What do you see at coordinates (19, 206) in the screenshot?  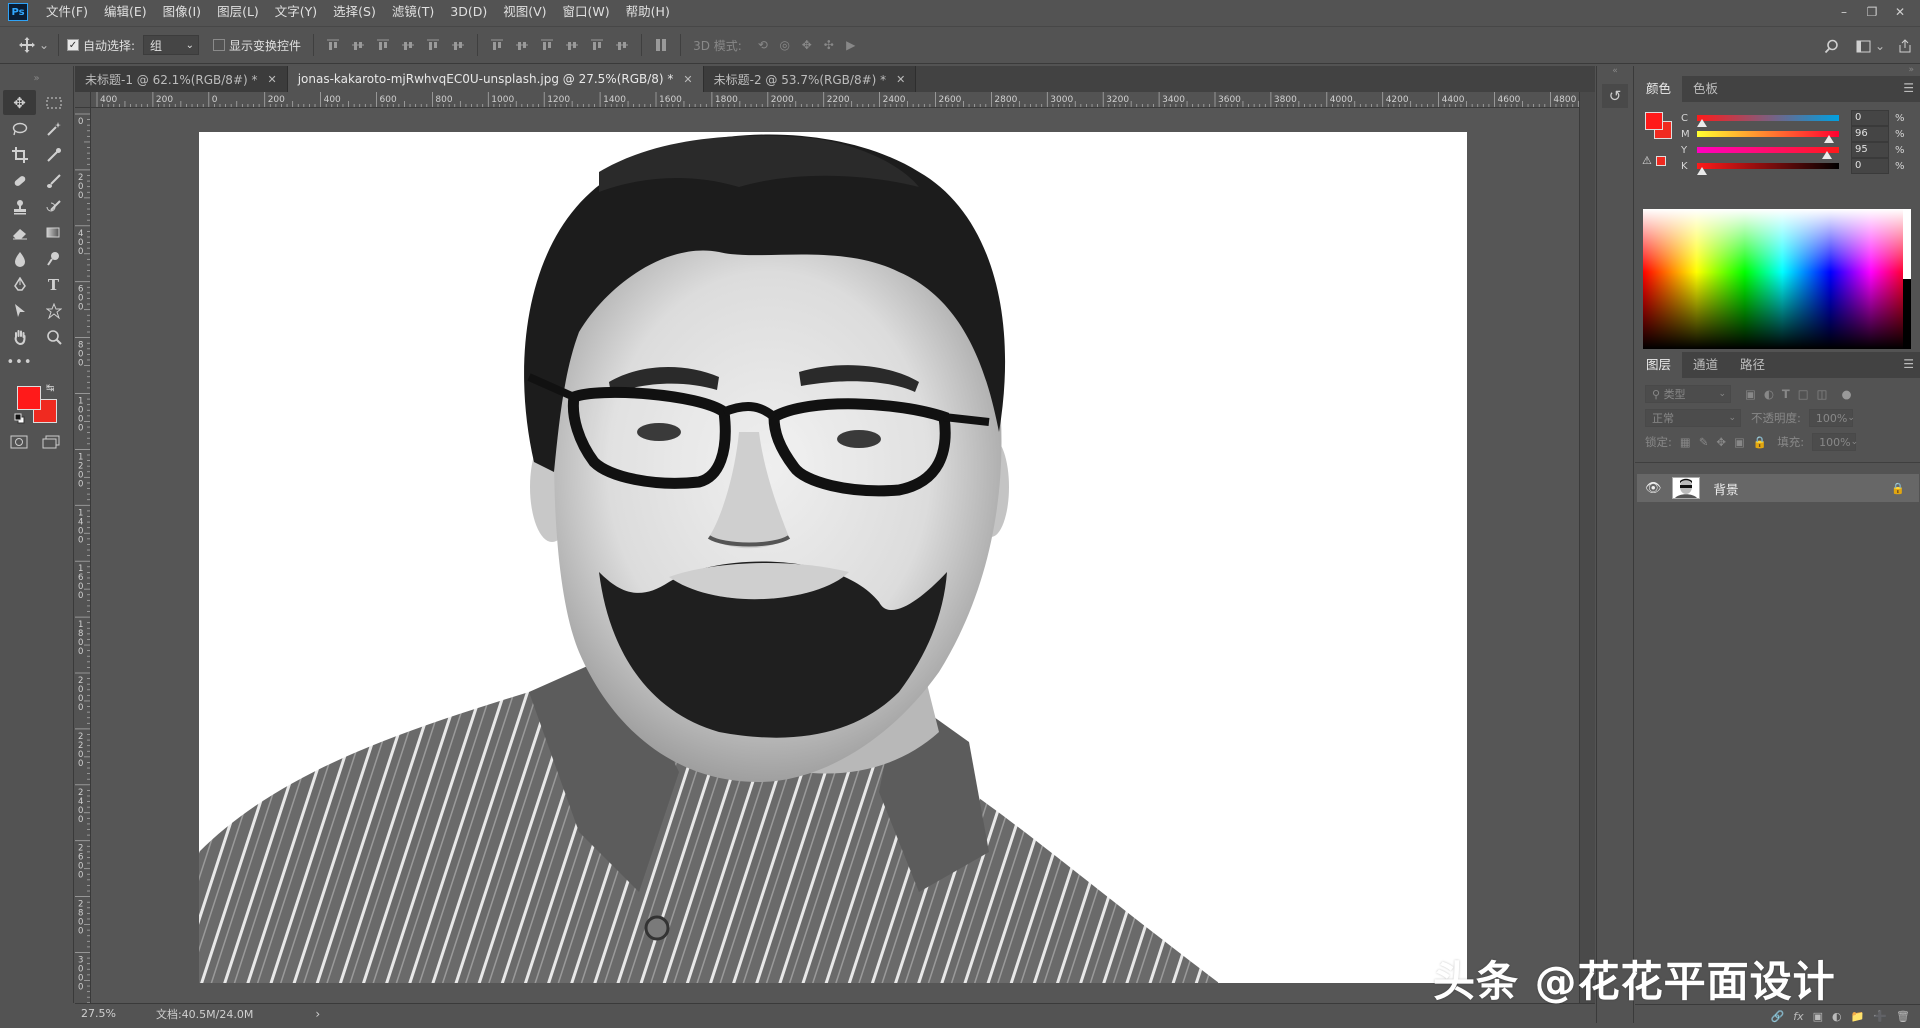 I see `clone-stamp-tool-icon` at bounding box center [19, 206].